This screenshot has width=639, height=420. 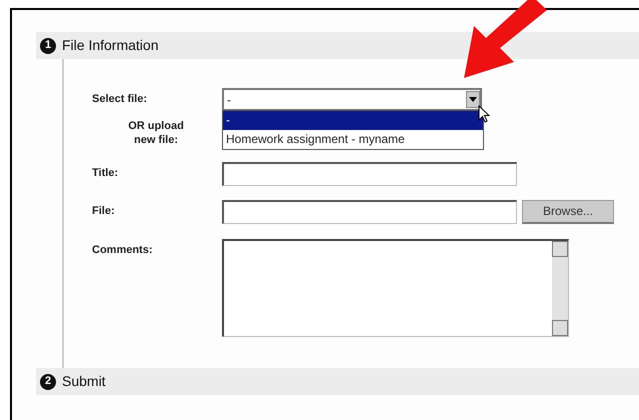 I want to click on dropdown-option: Homework assignment - myname, so click(x=353, y=139).